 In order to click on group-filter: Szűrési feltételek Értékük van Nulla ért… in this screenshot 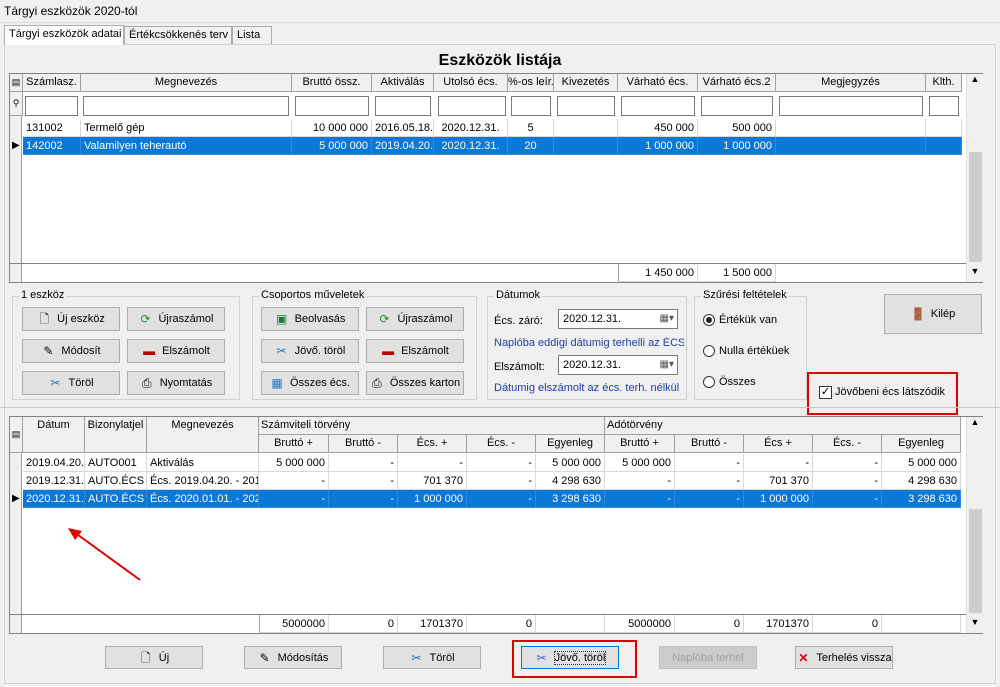, I will do `click(750, 344)`.